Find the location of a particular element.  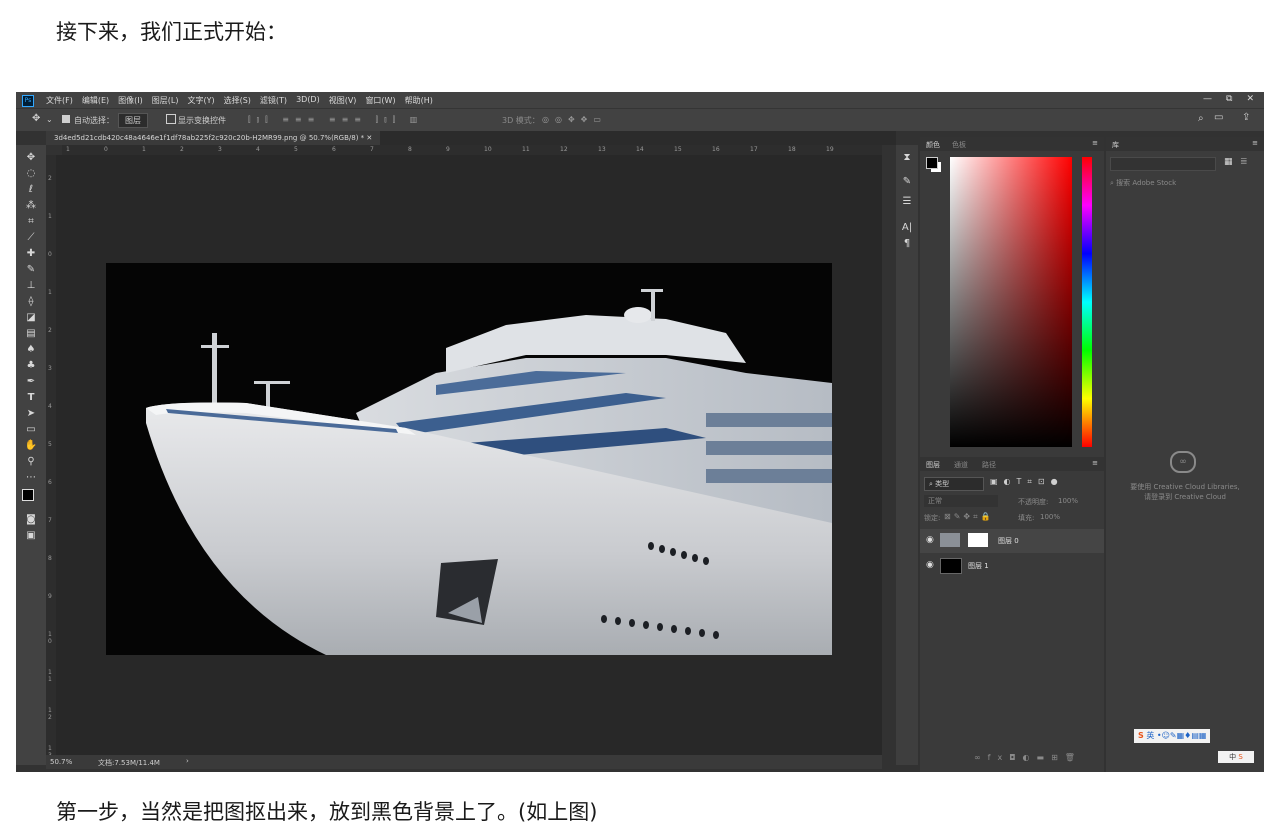

more-tools-icon: ⋯ is located at coordinates (31, 478).